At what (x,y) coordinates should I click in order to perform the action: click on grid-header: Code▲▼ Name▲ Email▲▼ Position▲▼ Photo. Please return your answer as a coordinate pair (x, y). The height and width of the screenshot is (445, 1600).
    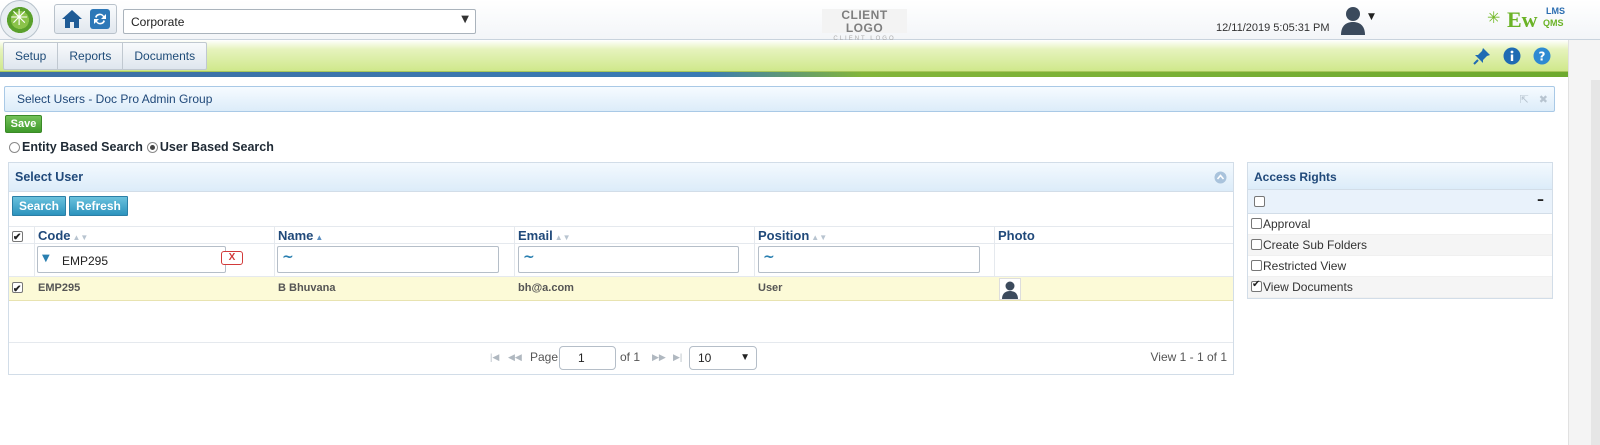
    Looking at the image, I should click on (621, 236).